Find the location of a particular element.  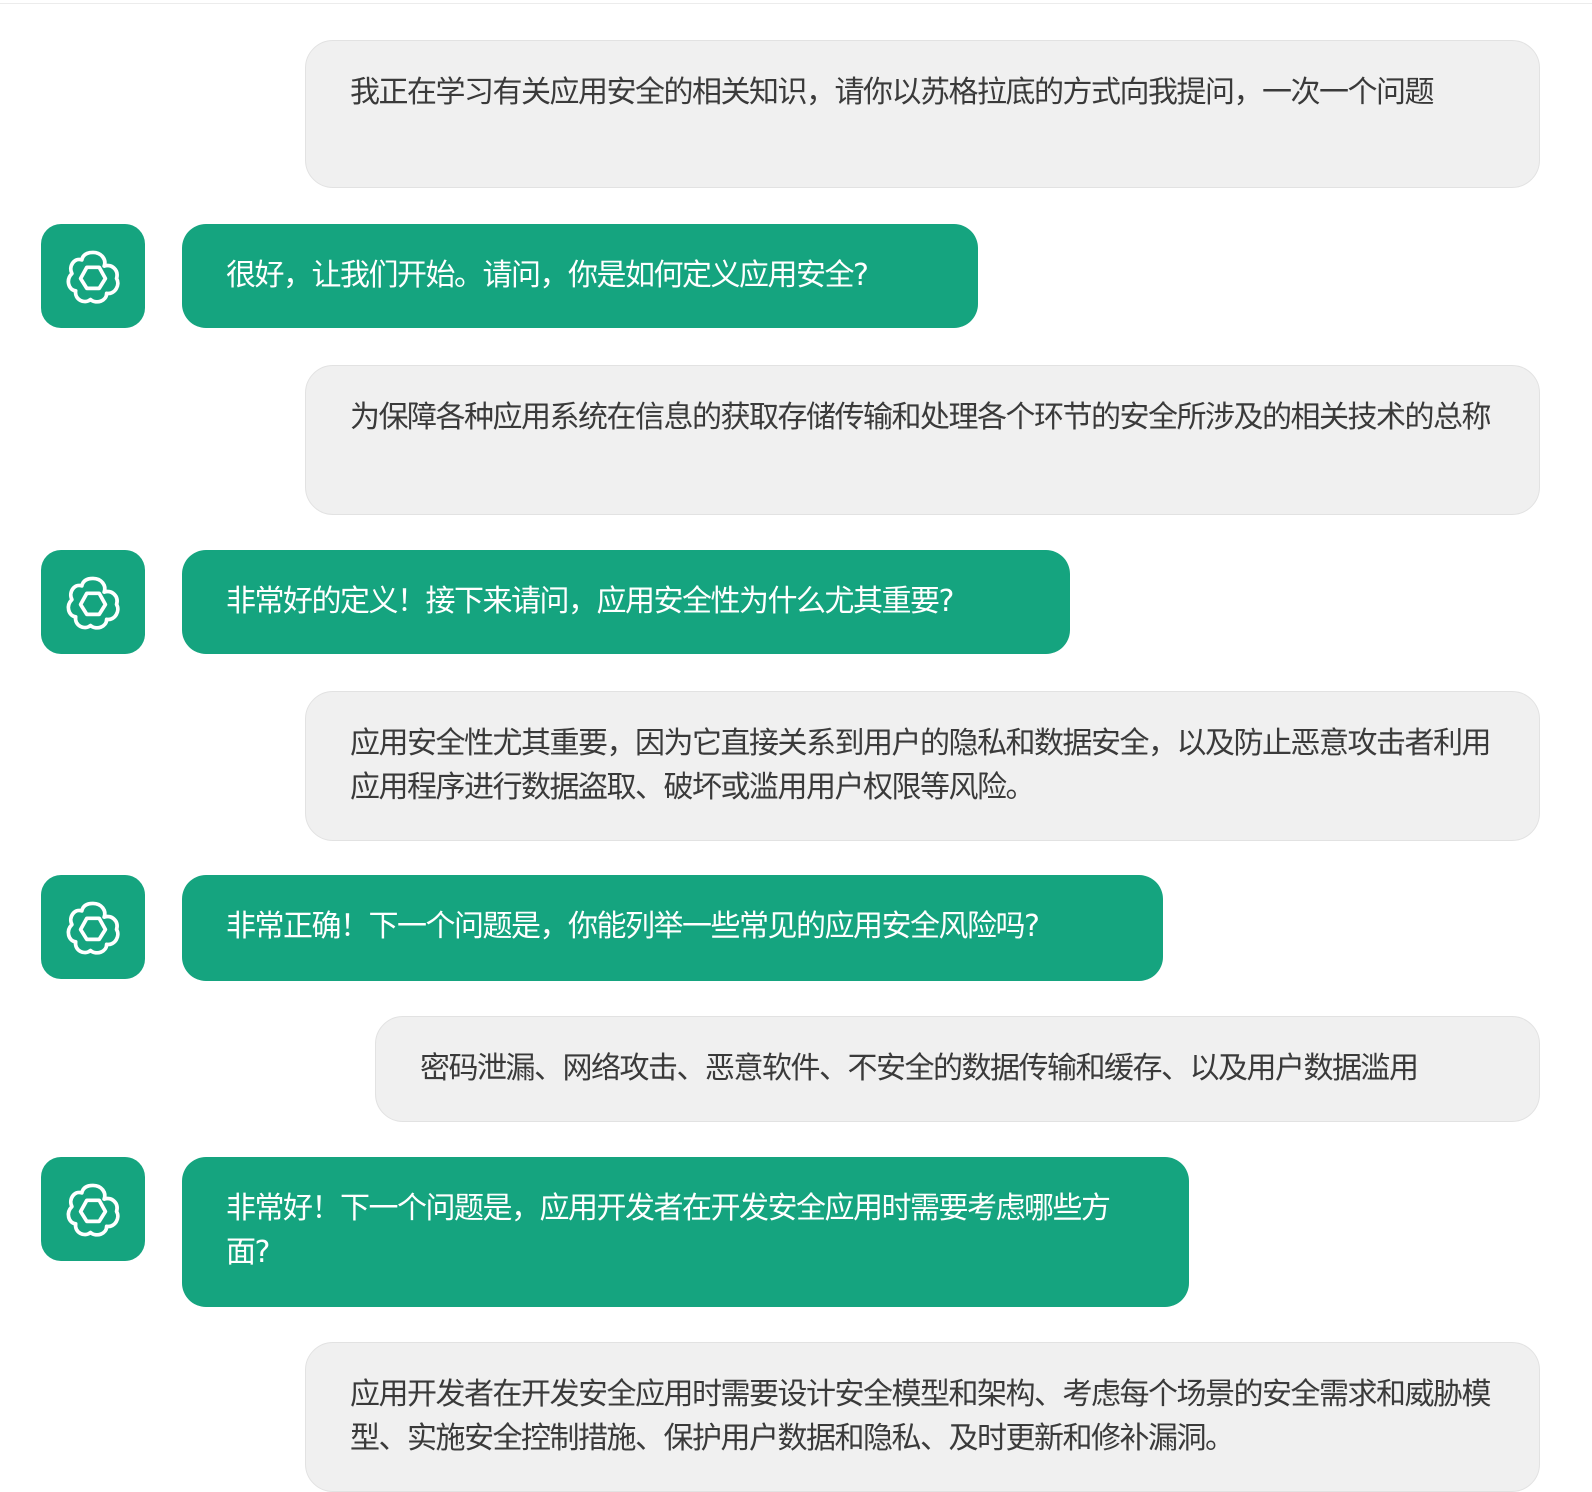

user-message-1: 我正在学习有关应用安全的相关知识，请你以苏格拉底的方式向我提问，一次一个问题 is located at coordinates (922, 114).